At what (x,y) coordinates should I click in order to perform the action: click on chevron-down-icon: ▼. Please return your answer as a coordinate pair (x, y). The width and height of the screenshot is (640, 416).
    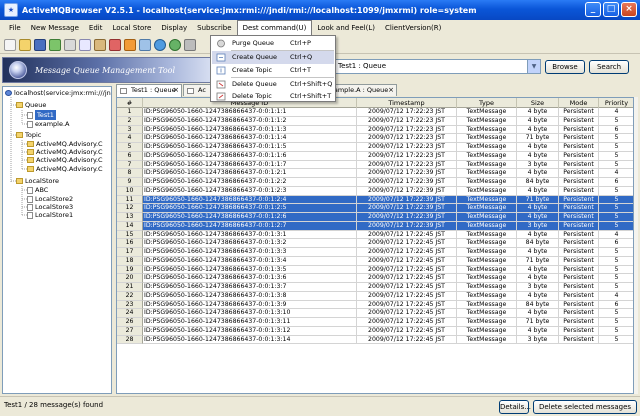
    Looking at the image, I should click on (533, 66).